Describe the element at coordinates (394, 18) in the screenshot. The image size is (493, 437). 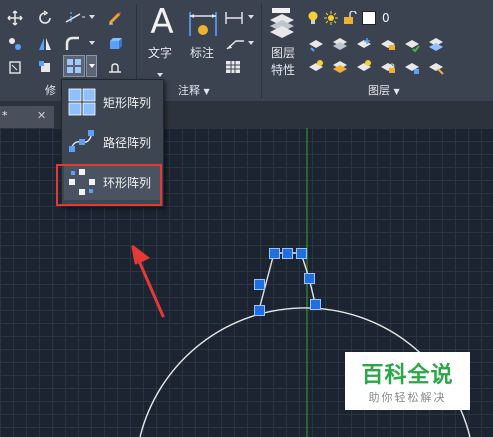
I see `layer-dropdown: 0` at that location.